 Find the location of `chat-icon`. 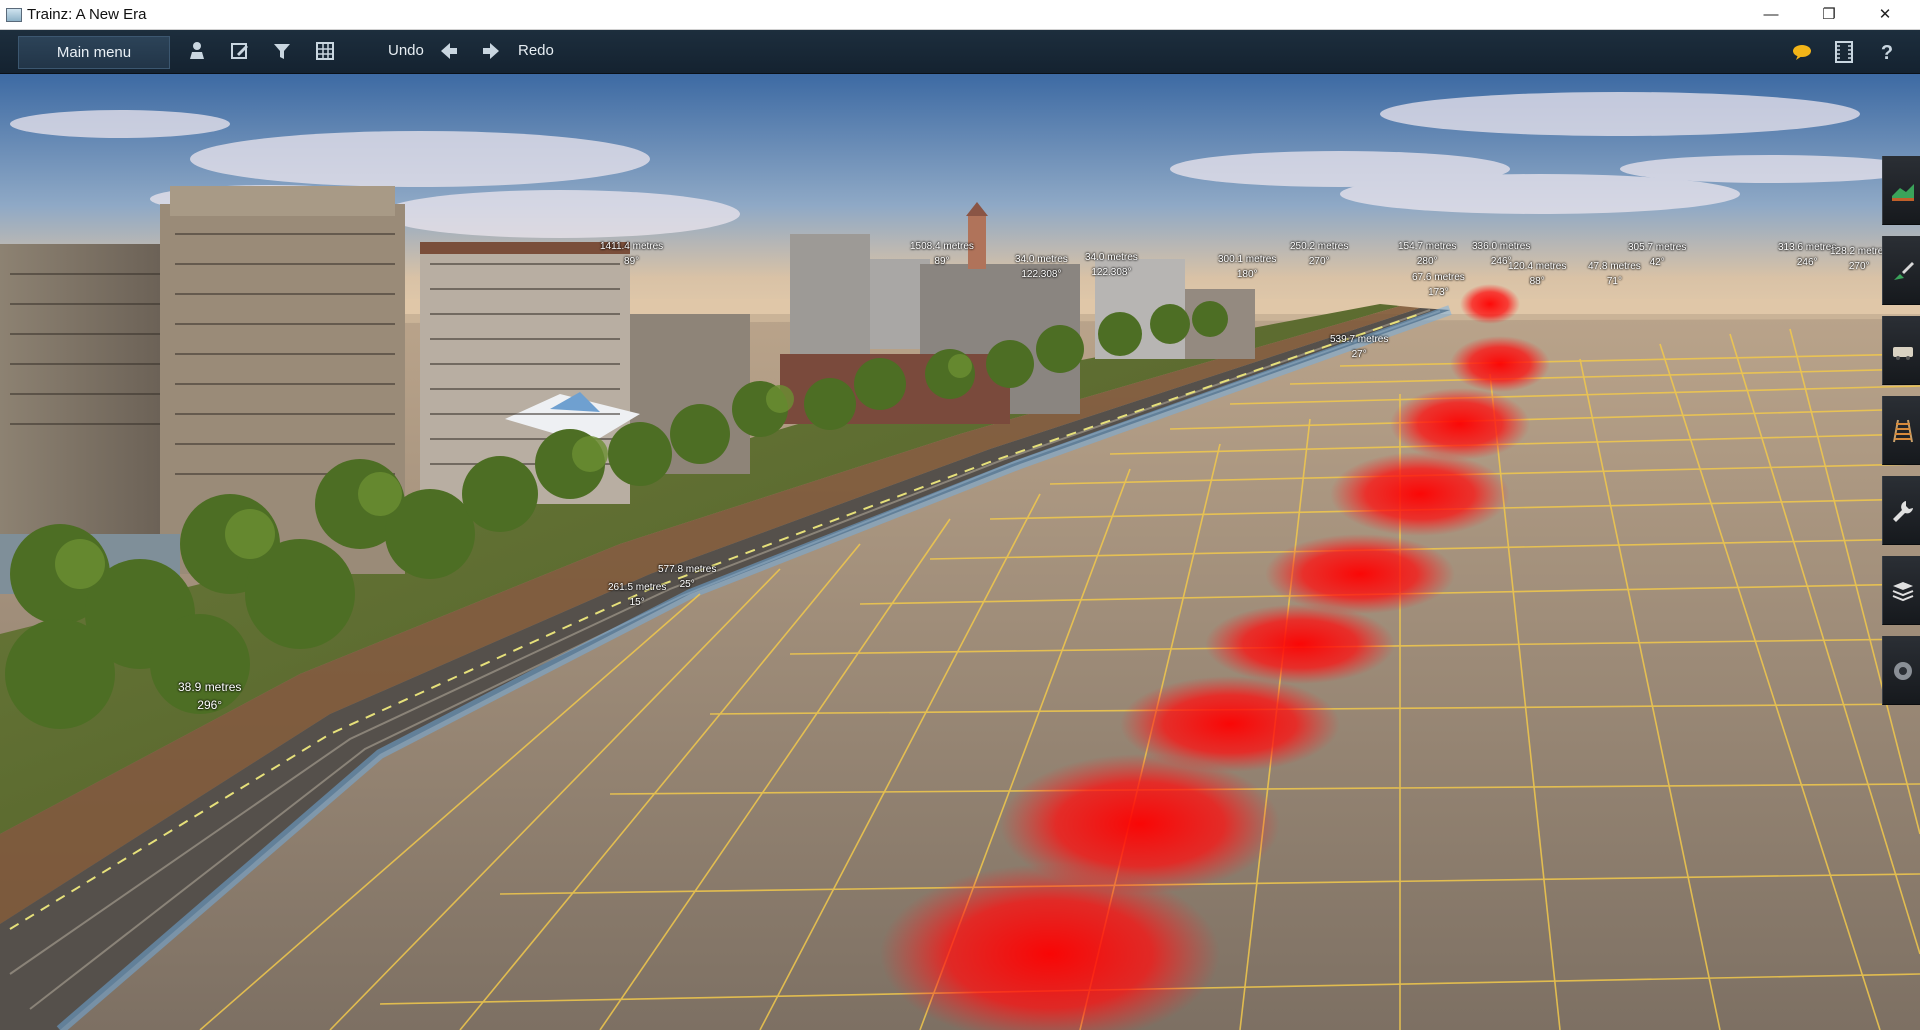

chat-icon is located at coordinates (1802, 52).